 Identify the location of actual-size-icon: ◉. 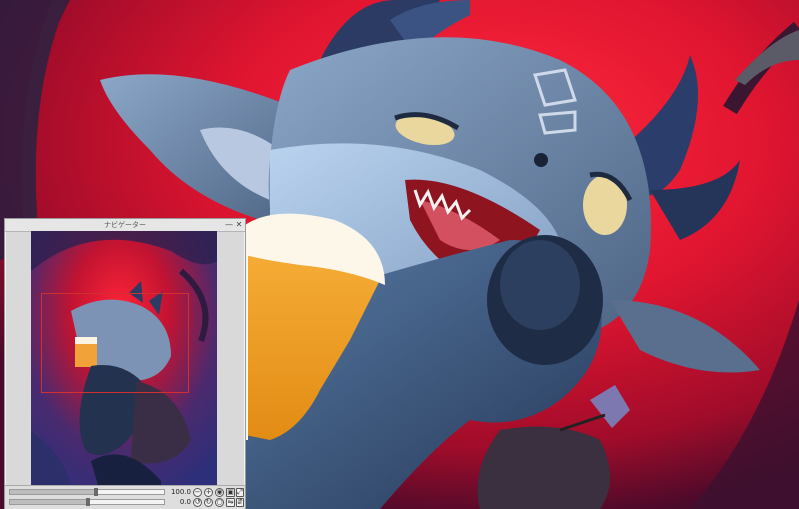
(219, 492).